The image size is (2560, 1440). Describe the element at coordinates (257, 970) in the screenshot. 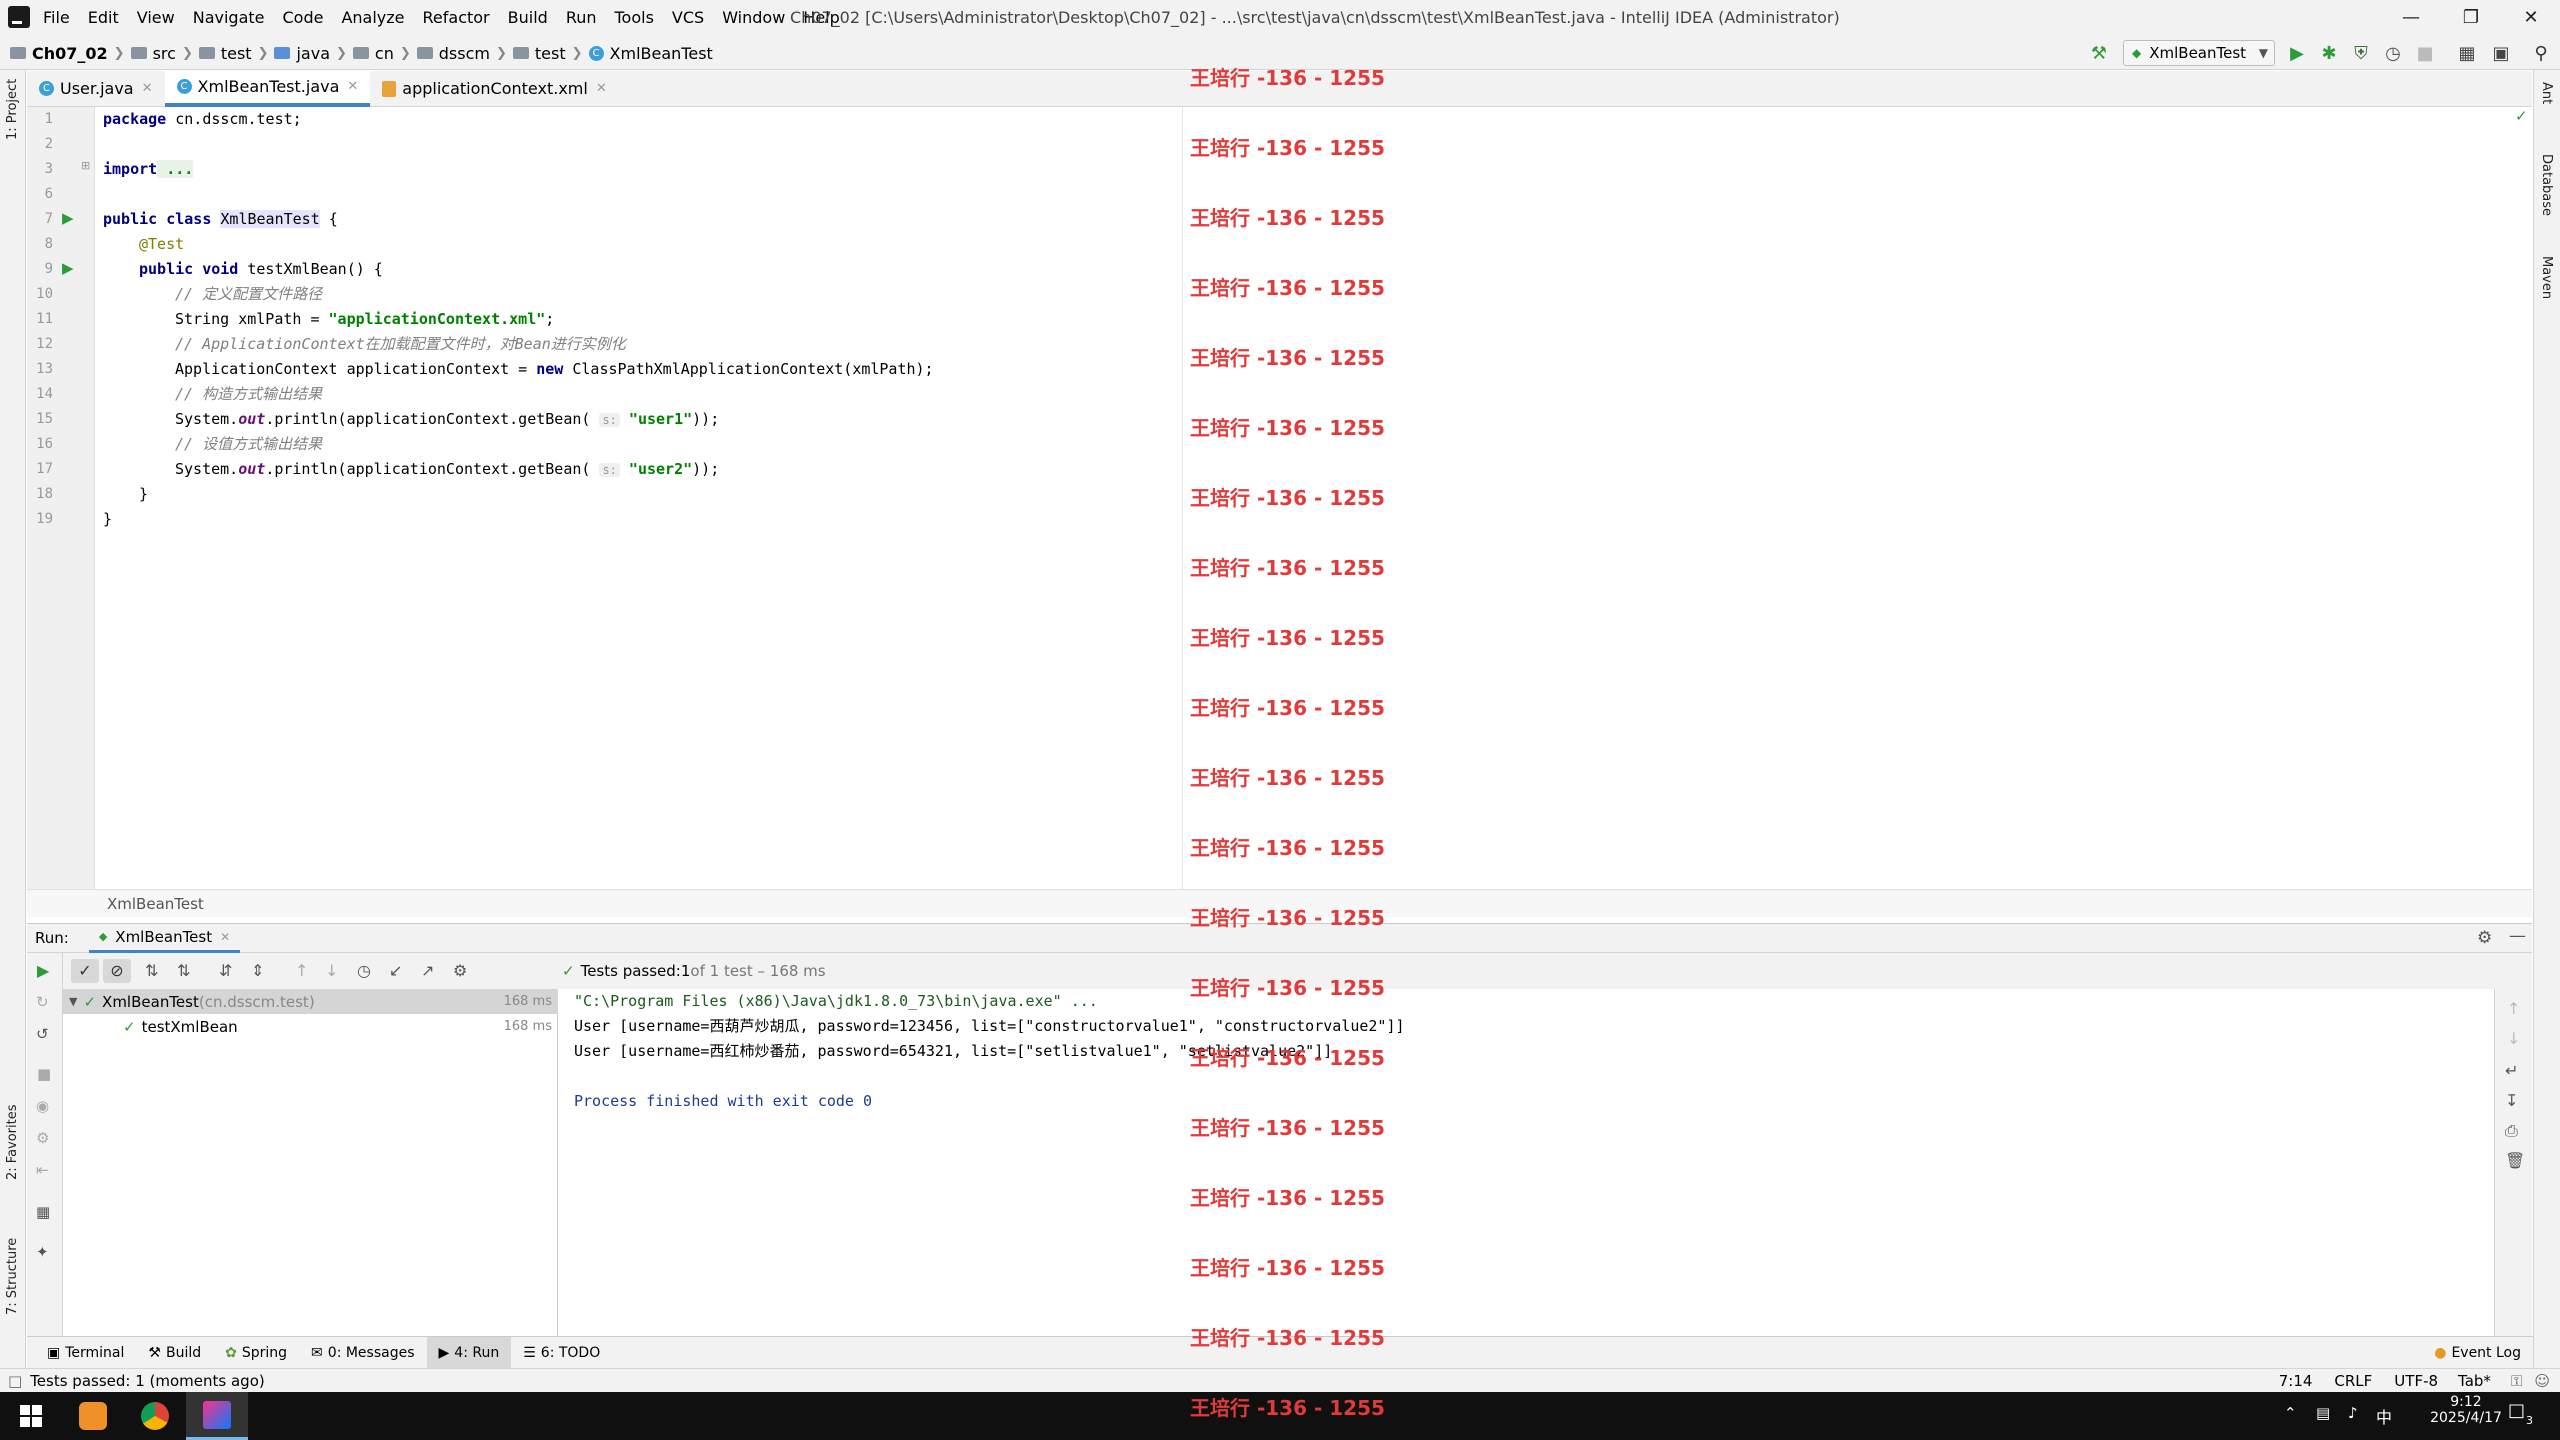

I see `collapse-all-icon: ⇕` at that location.